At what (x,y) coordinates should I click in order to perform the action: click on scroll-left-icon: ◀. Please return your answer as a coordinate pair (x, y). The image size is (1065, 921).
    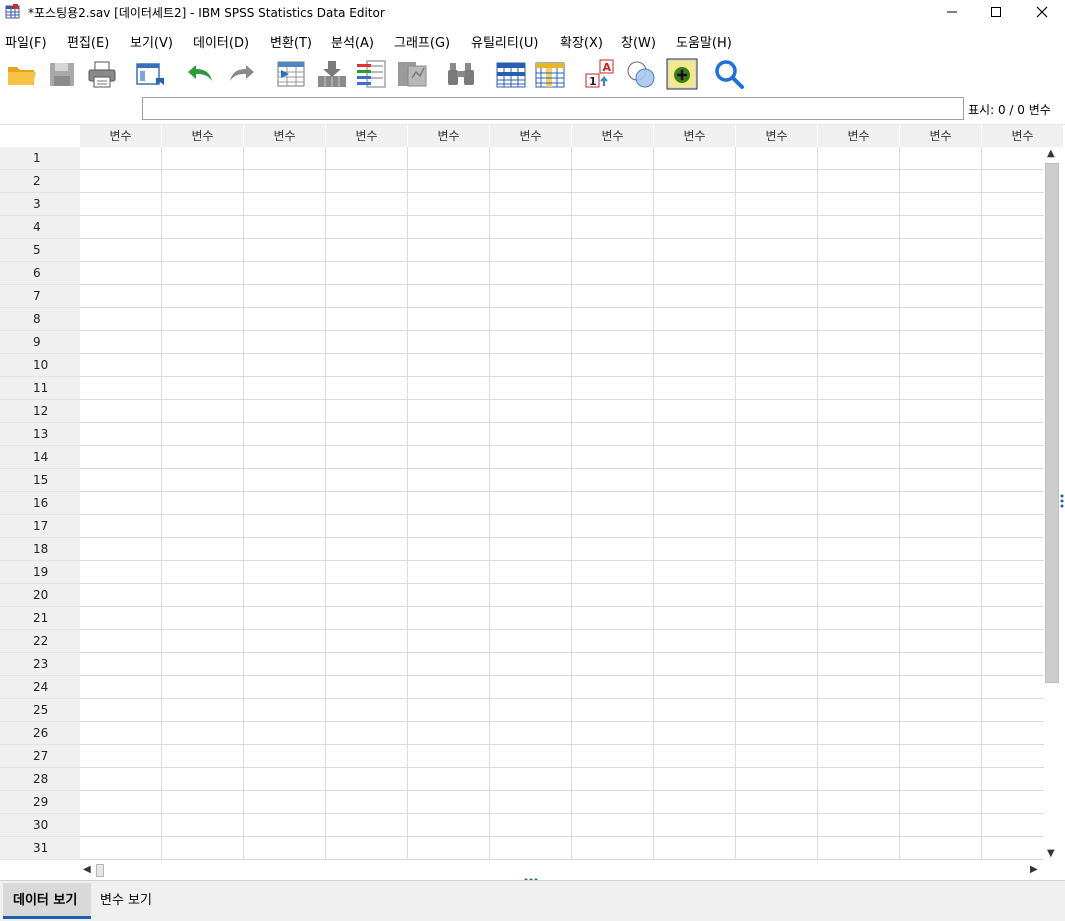
    Looking at the image, I should click on (87, 869).